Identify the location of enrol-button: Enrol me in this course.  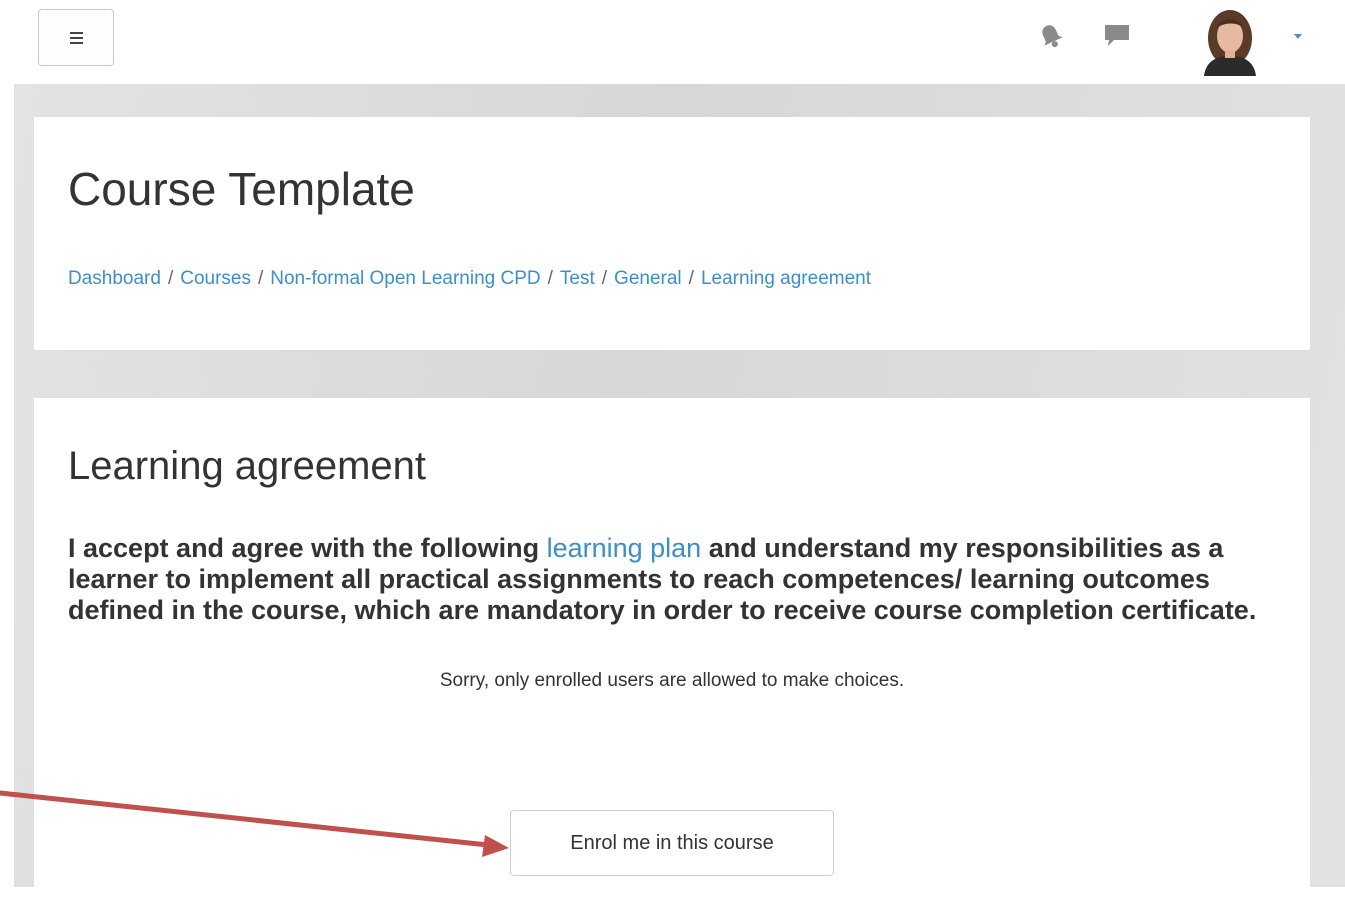
(672, 843).